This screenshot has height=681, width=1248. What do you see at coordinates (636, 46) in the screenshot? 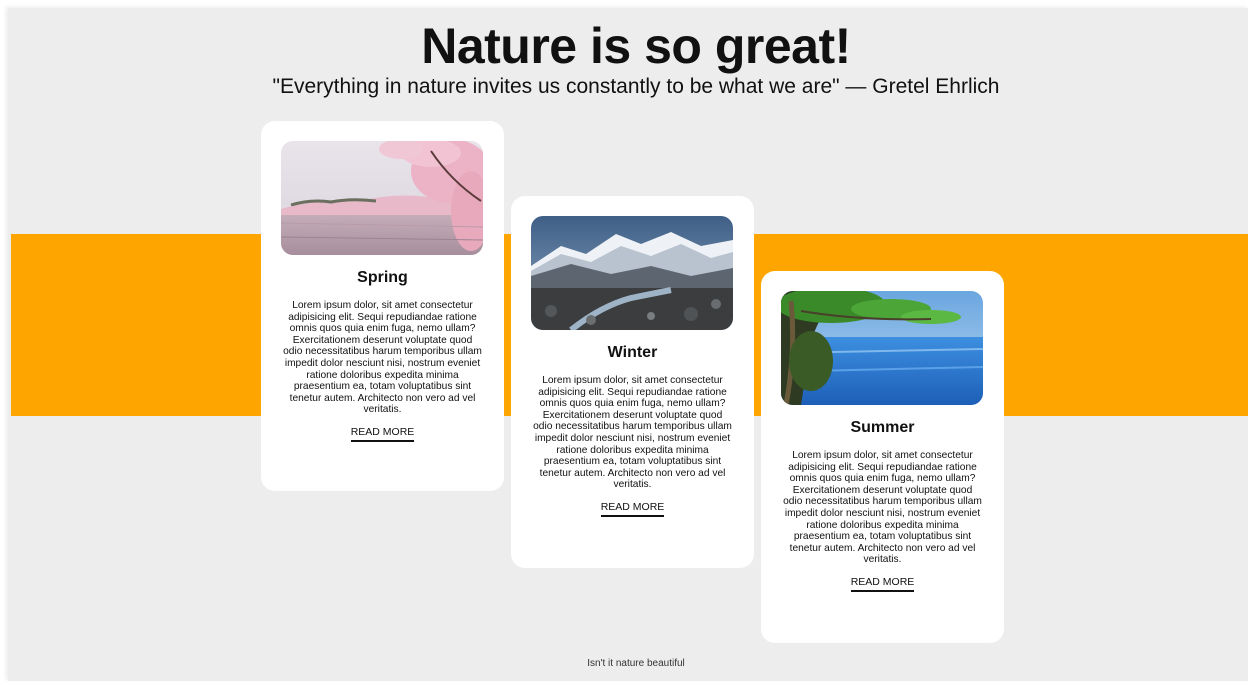
I see `page-title: Nature is so great!` at bounding box center [636, 46].